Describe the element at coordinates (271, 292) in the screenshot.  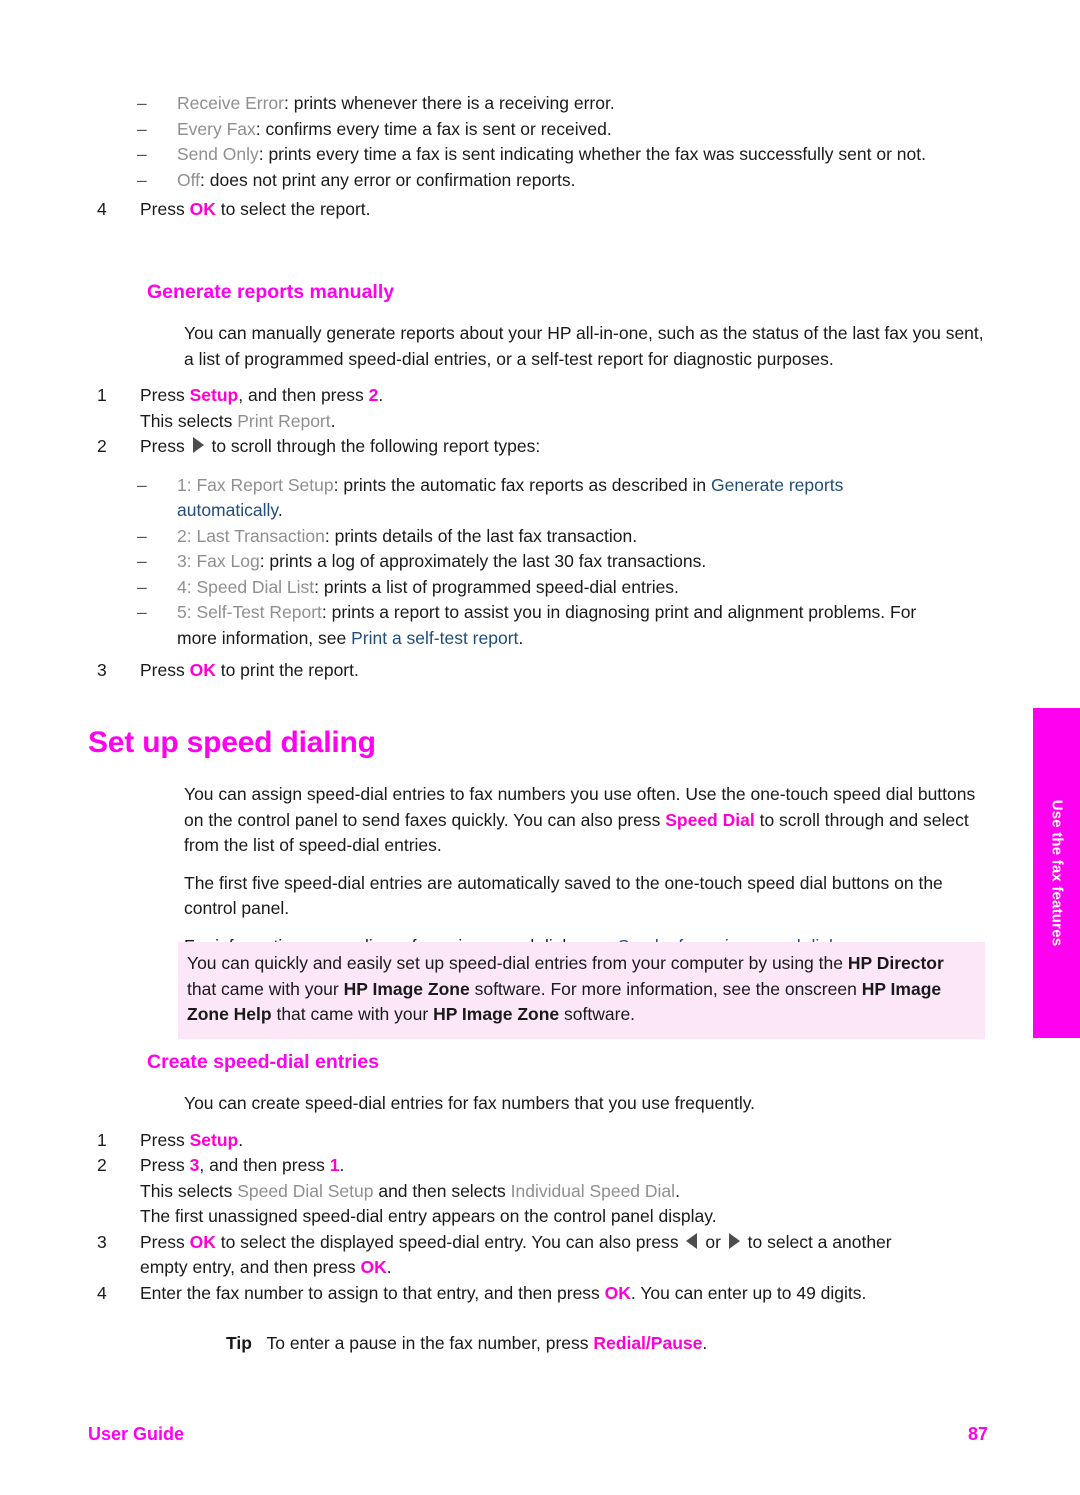
I see `section-heading-generate-reports-manually: Generate reports manually` at that location.